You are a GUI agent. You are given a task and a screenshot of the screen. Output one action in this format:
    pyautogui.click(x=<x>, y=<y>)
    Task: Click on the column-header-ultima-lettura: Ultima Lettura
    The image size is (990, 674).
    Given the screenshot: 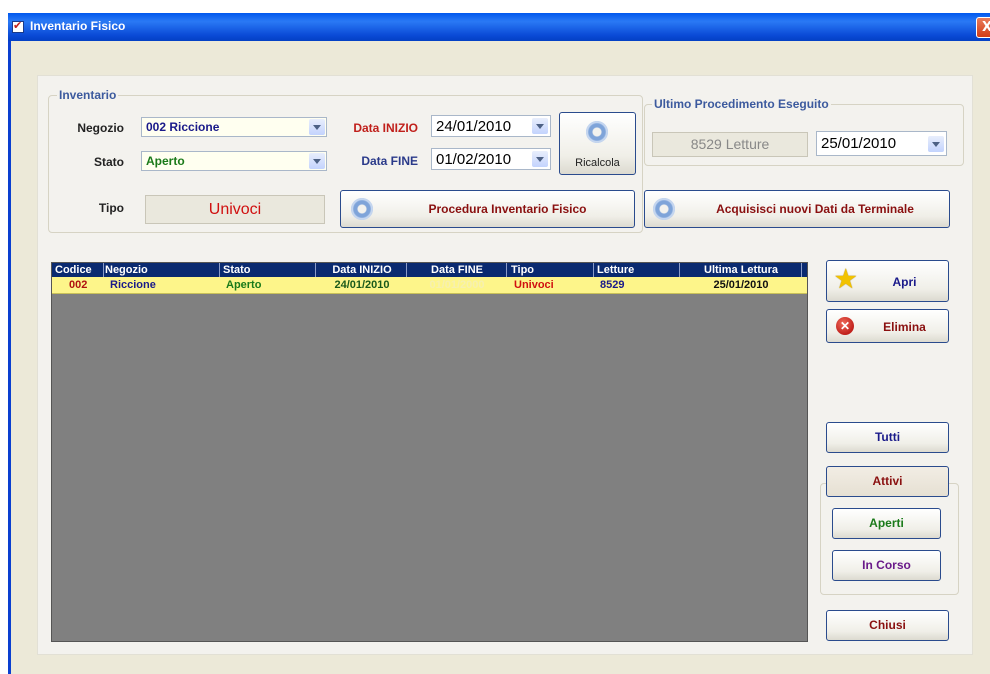 What is the action you would take?
    pyautogui.click(x=741, y=270)
    